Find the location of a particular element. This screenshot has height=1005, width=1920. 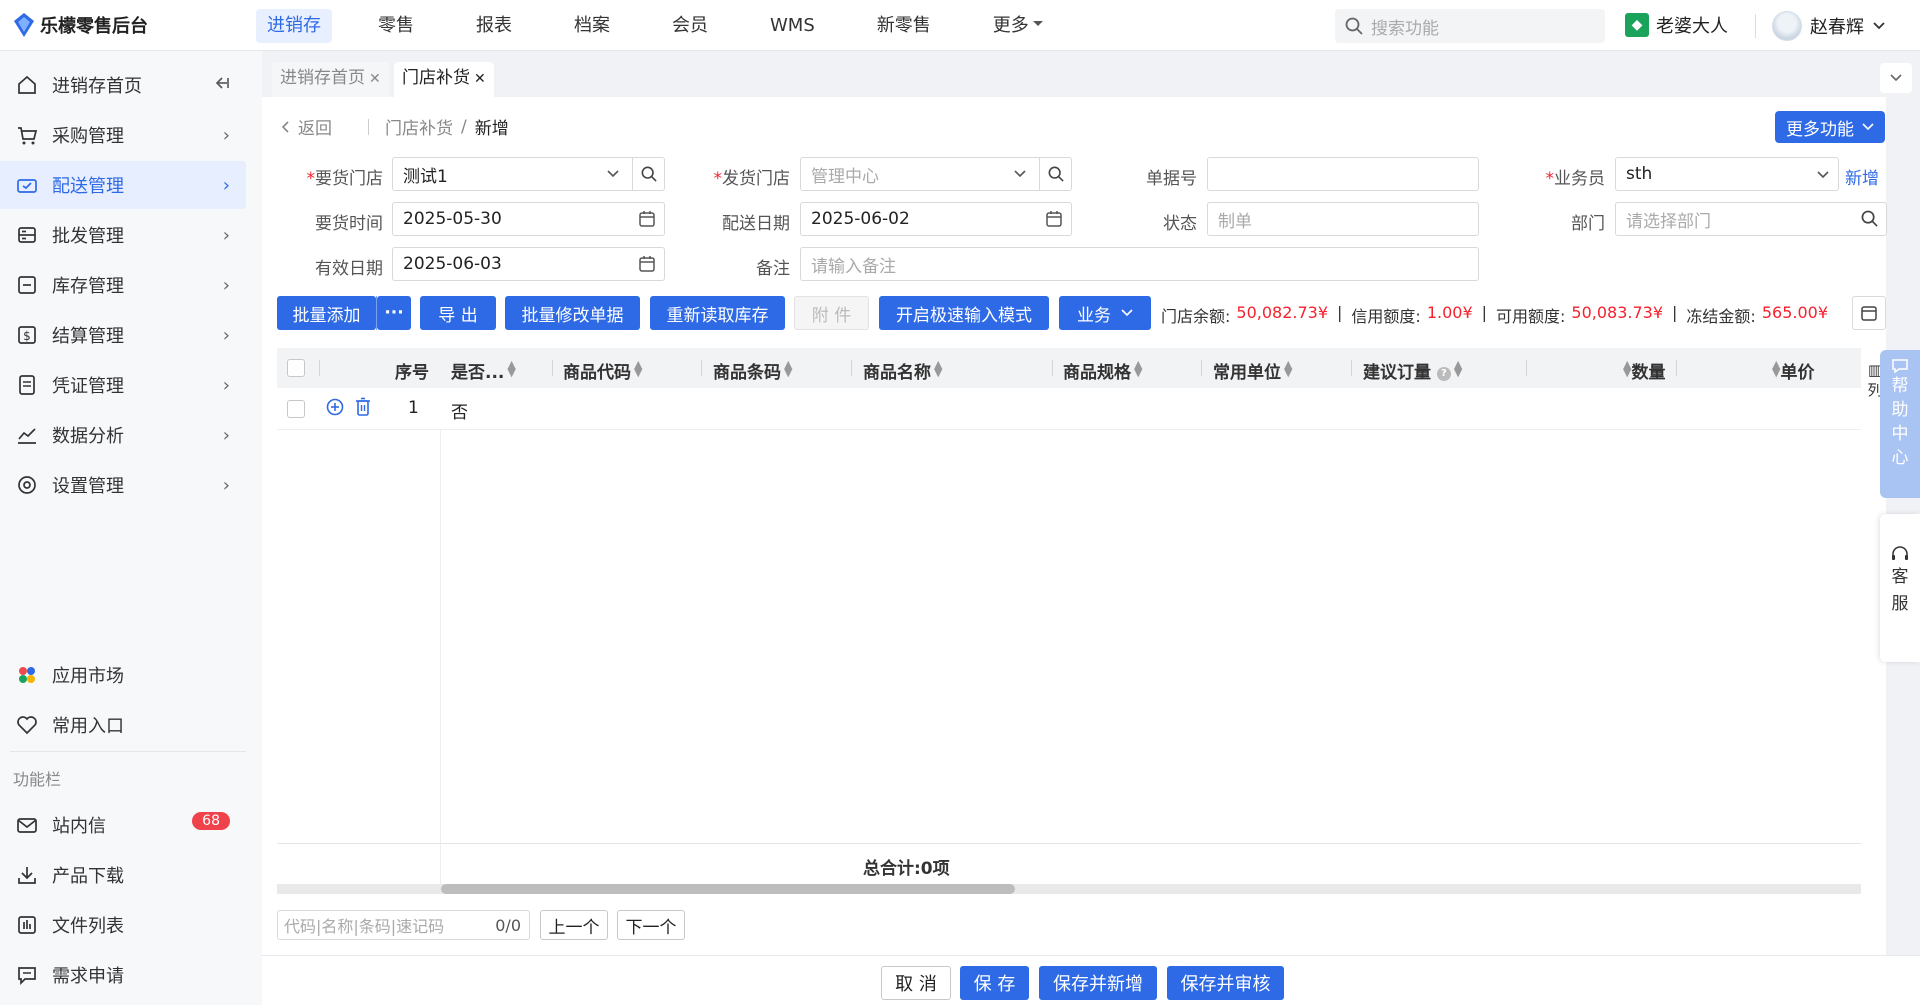

department-select: 请选择部门 is located at coordinates (1751, 219).